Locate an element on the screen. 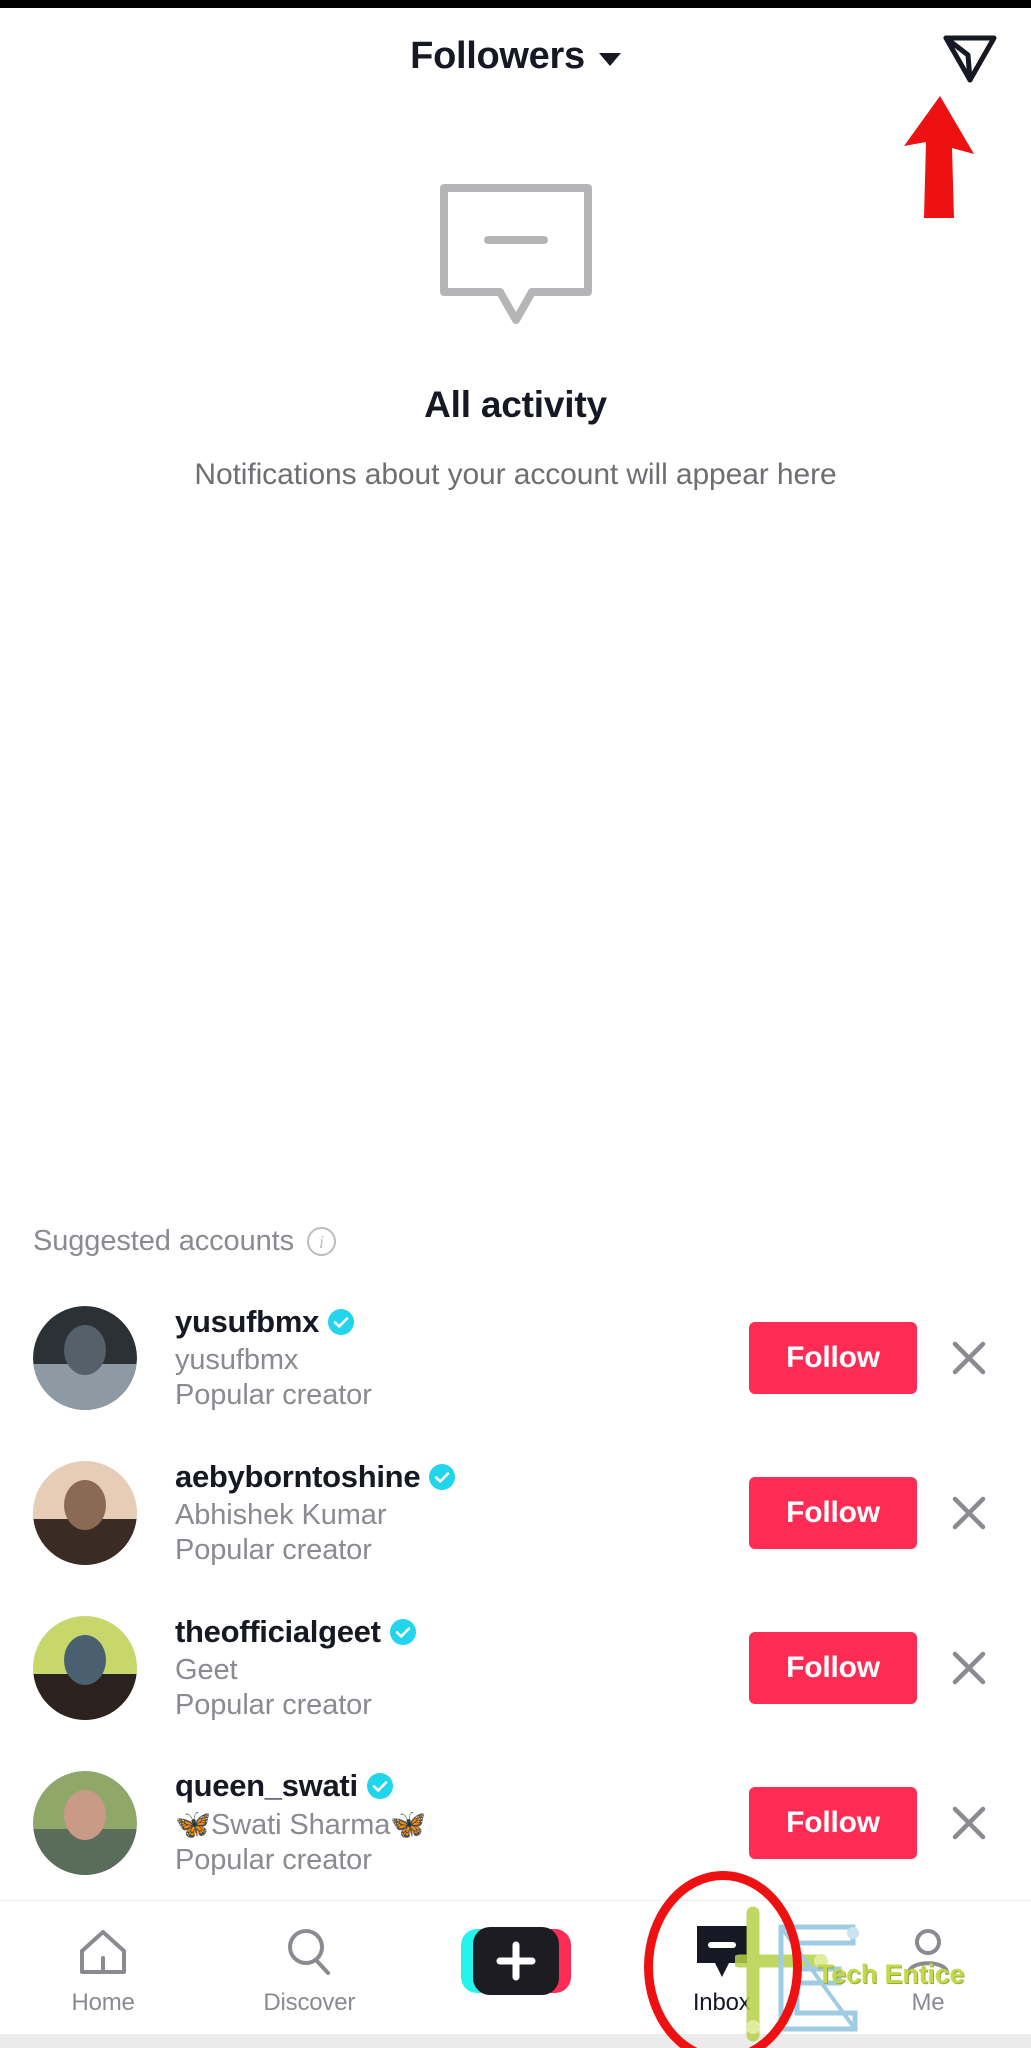 The image size is (1031, 2048). chevron-down-icon is located at coordinates (609, 59).